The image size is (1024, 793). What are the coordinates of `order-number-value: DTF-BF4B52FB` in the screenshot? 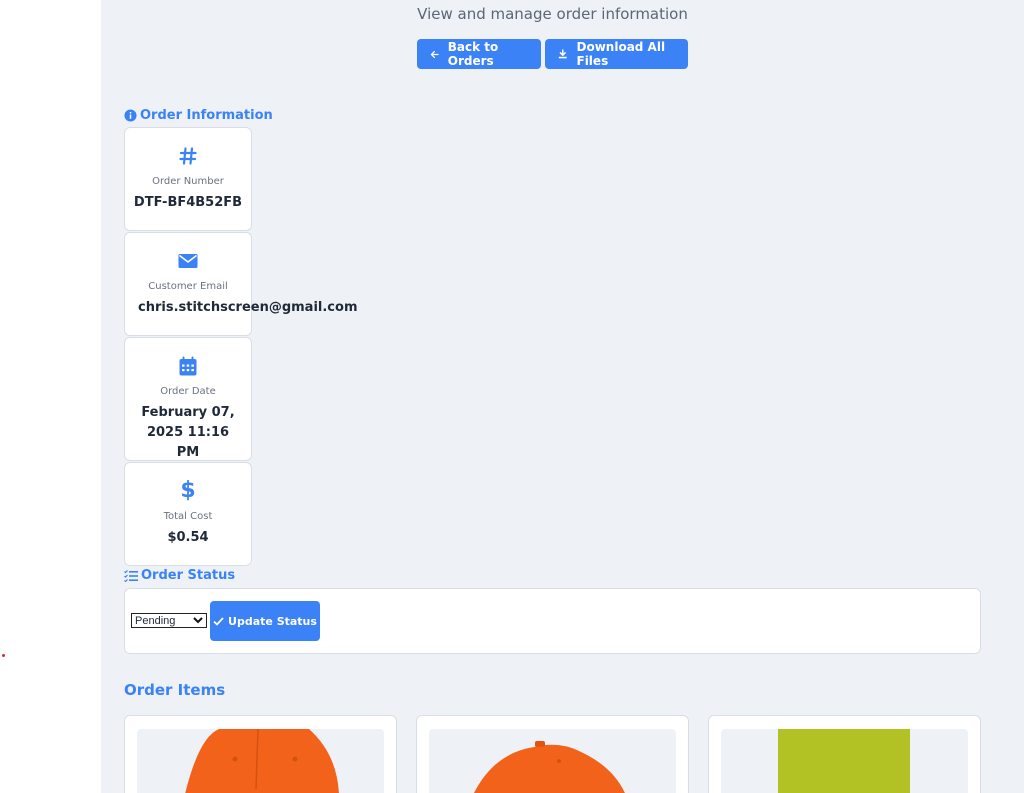 It's located at (188, 202).